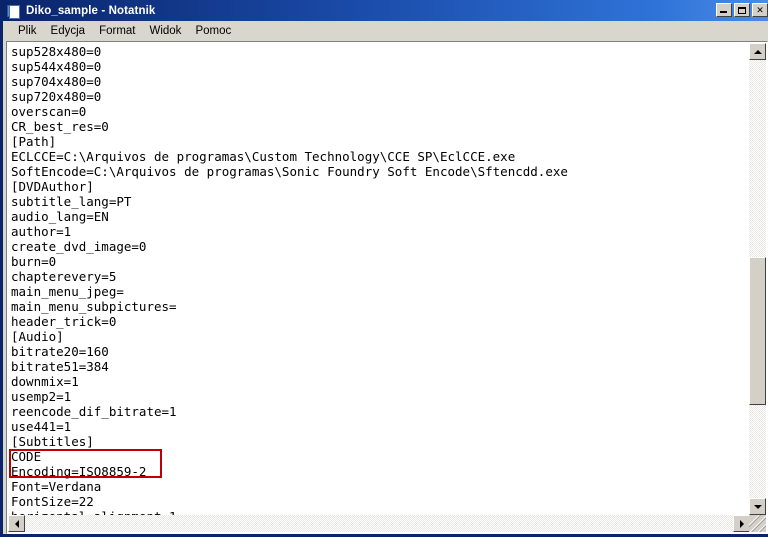 The width and height of the screenshot is (768, 537). Describe the element at coordinates (94, 411) in the screenshot. I see `editor-line: reencode_dif_bitrate=1` at that location.